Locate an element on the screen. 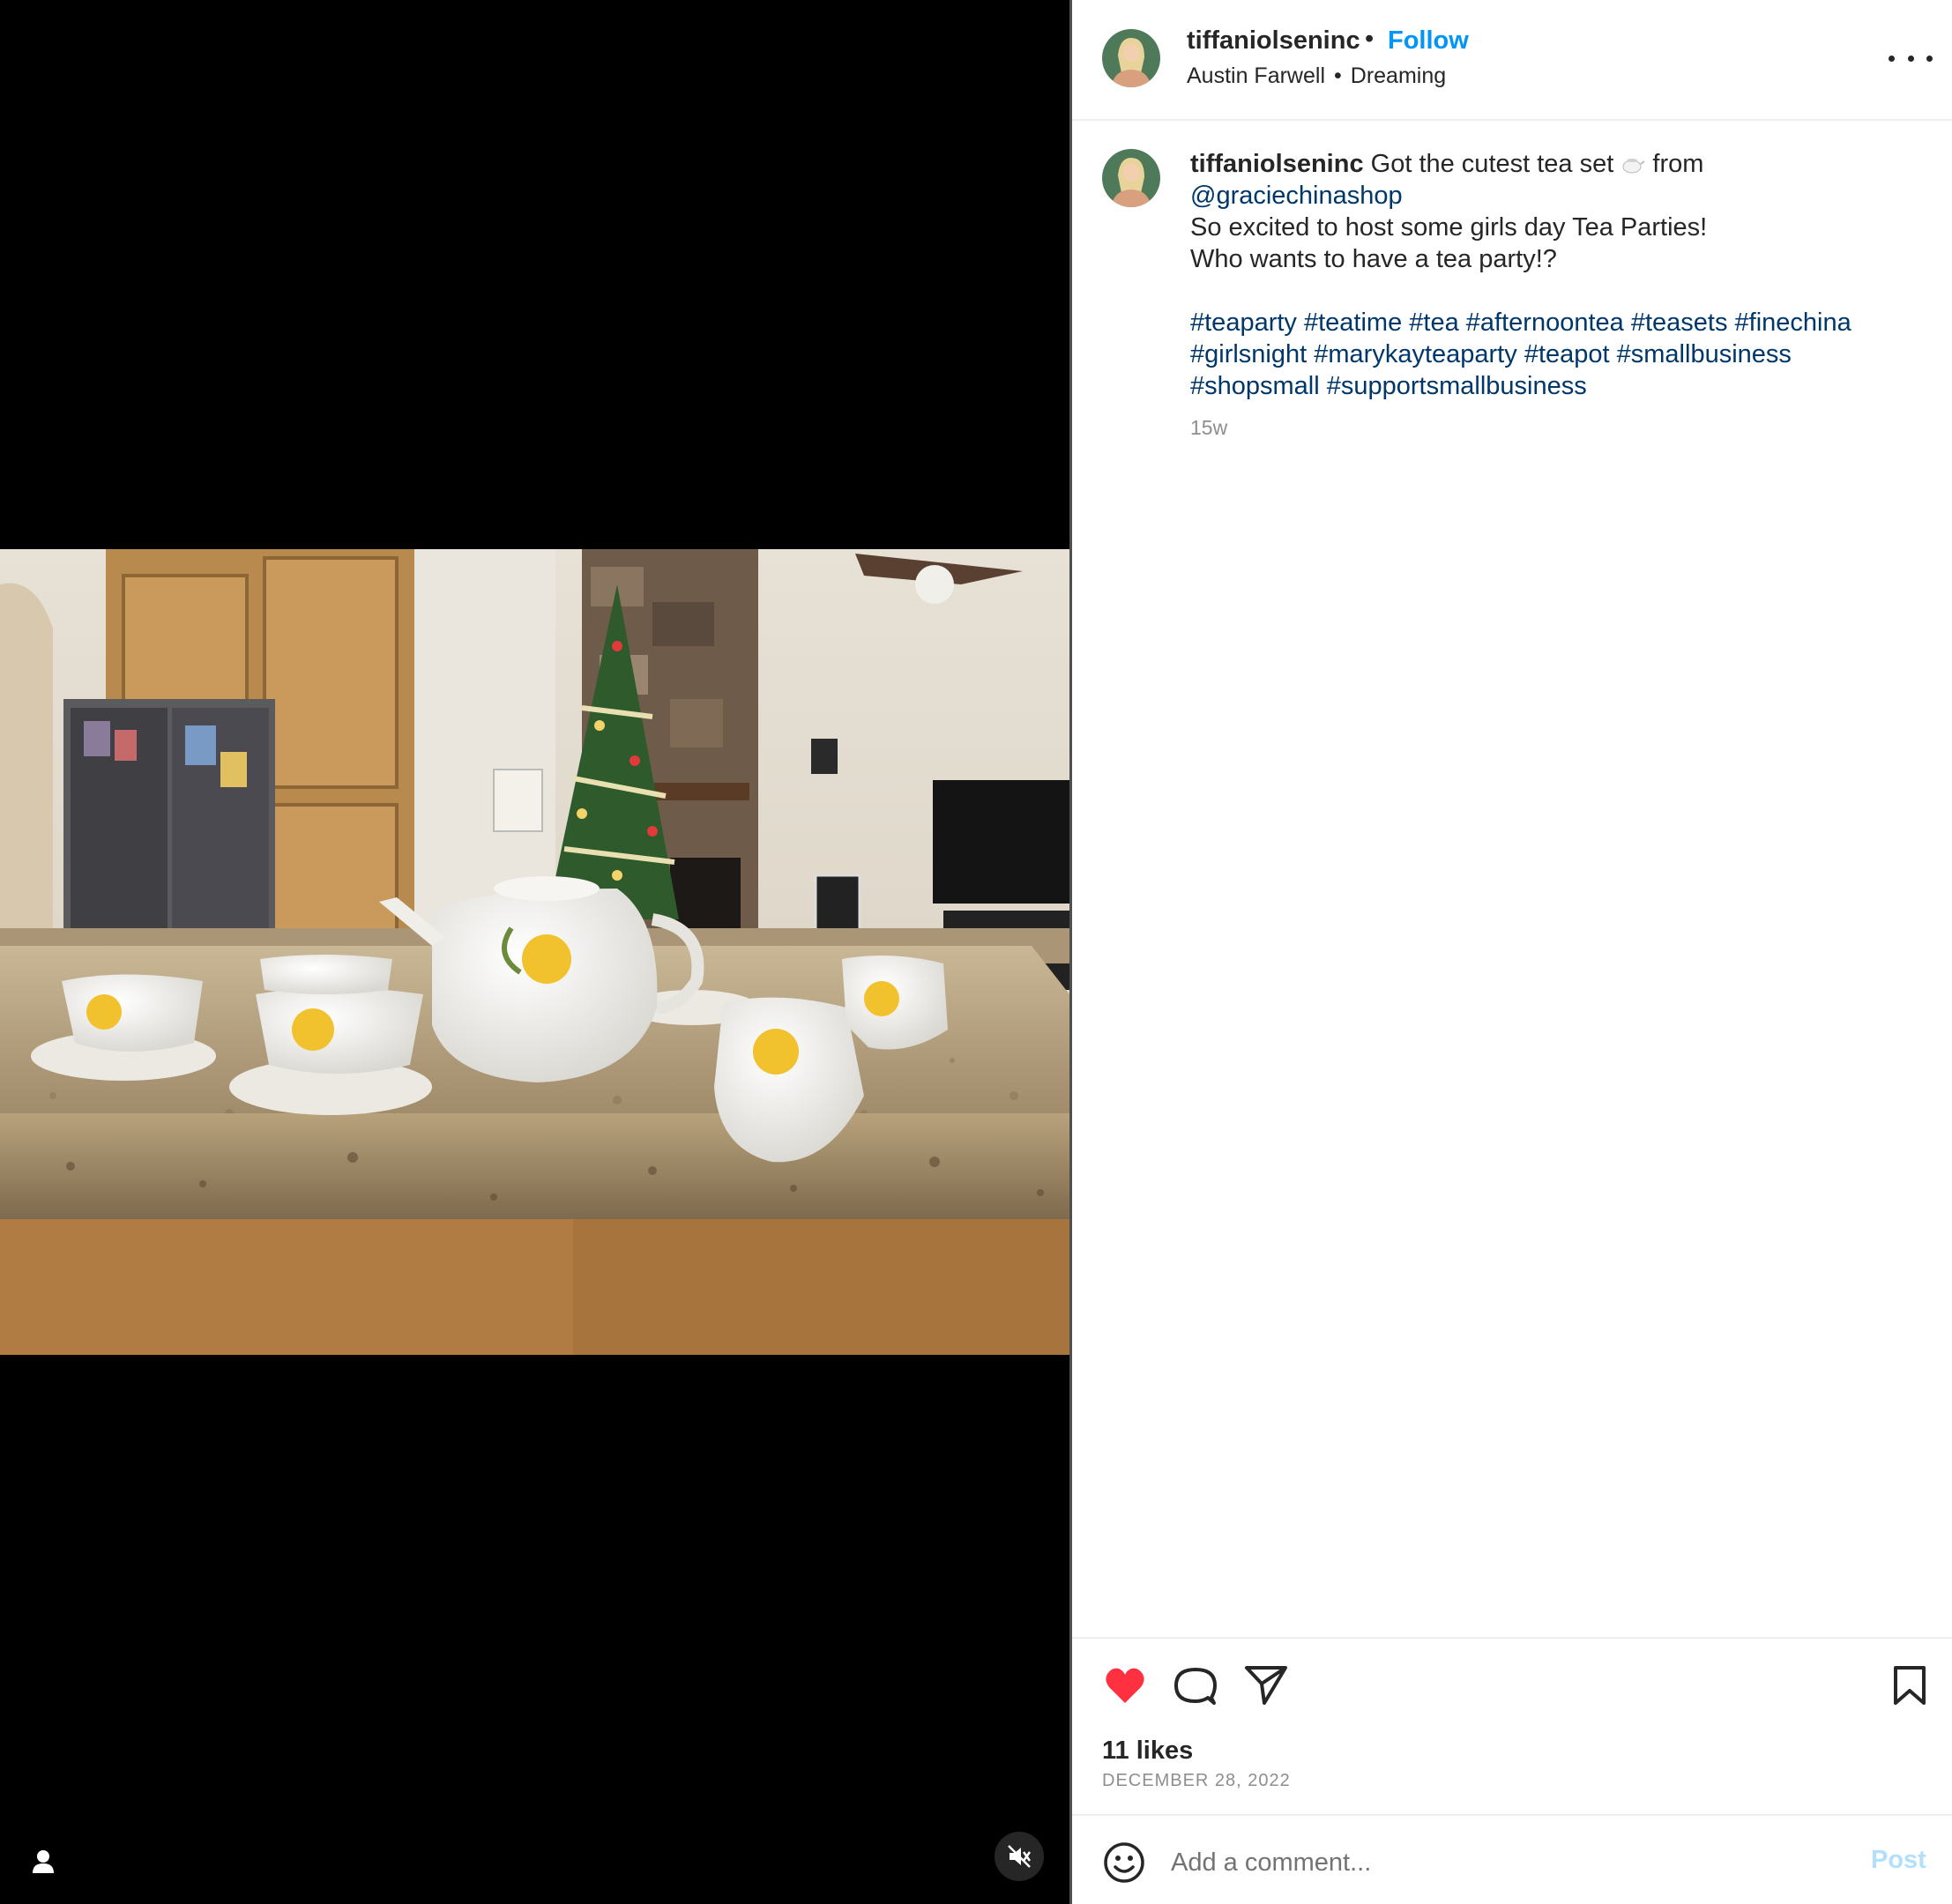  audio-info: Austin Farwell • Dreaming is located at coordinates (1316, 76).